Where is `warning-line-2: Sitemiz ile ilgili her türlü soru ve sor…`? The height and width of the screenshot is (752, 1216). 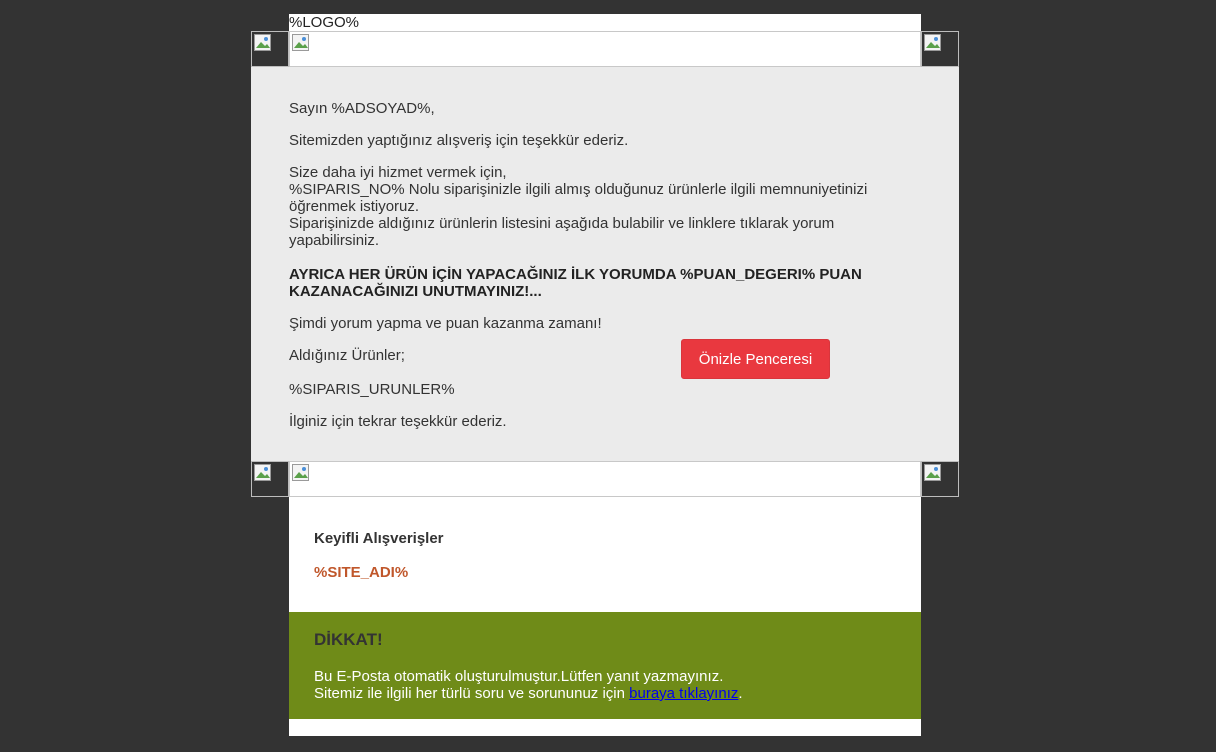 warning-line-2: Sitemiz ile ilgili her türlü soru ve sor… is located at coordinates (528, 693).